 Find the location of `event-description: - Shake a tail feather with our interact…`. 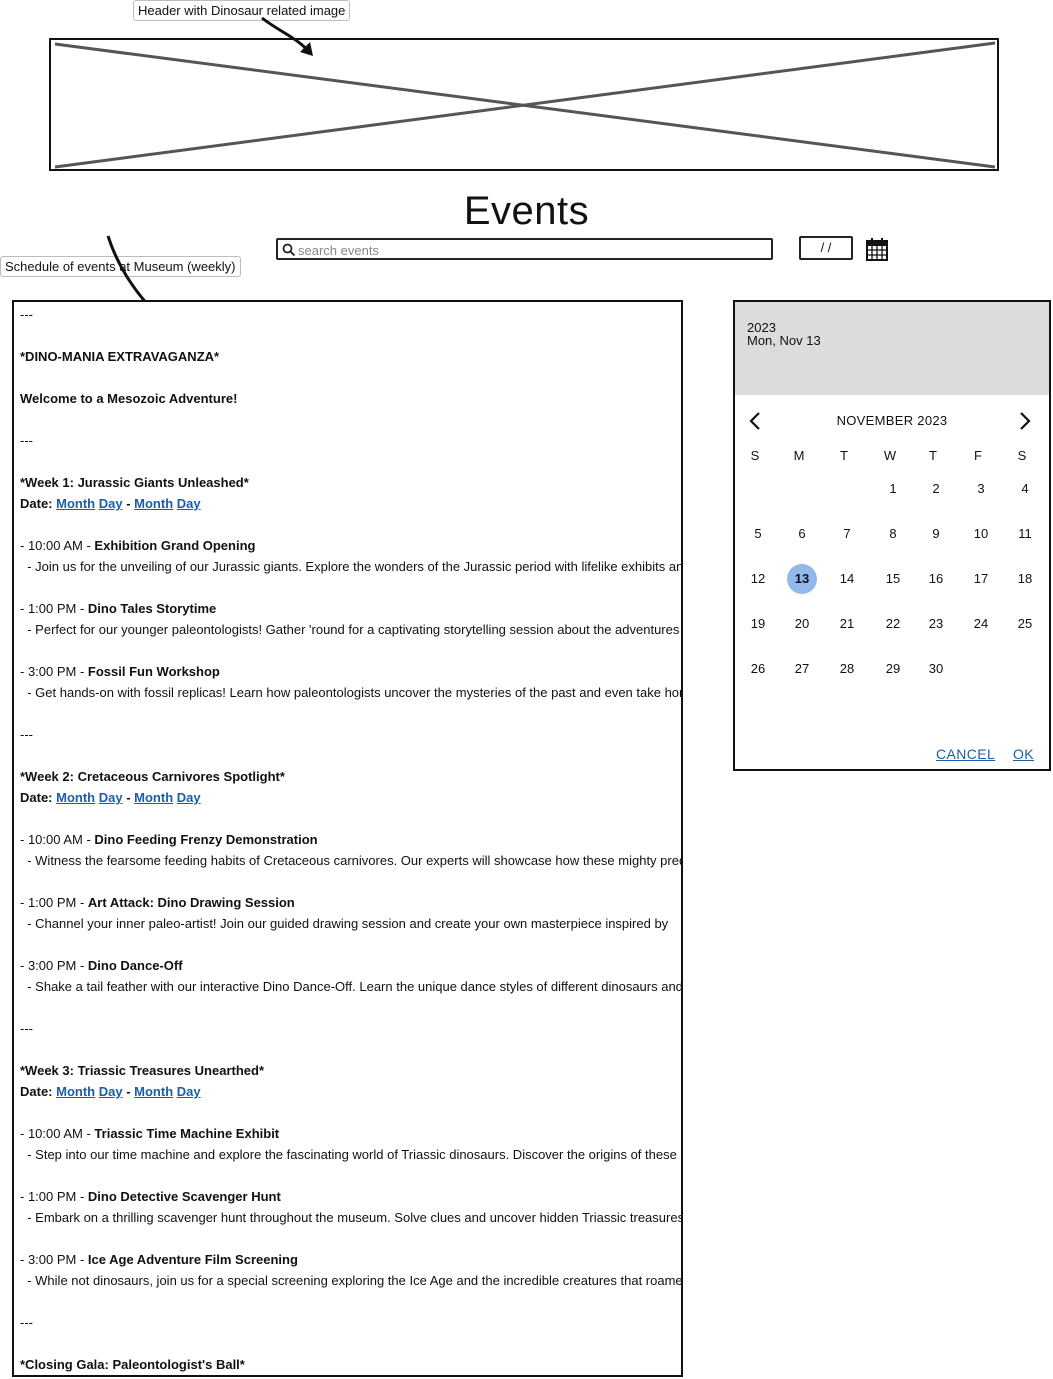

event-description: - Shake a tail feather with our interact… is located at coordinates (351, 986).